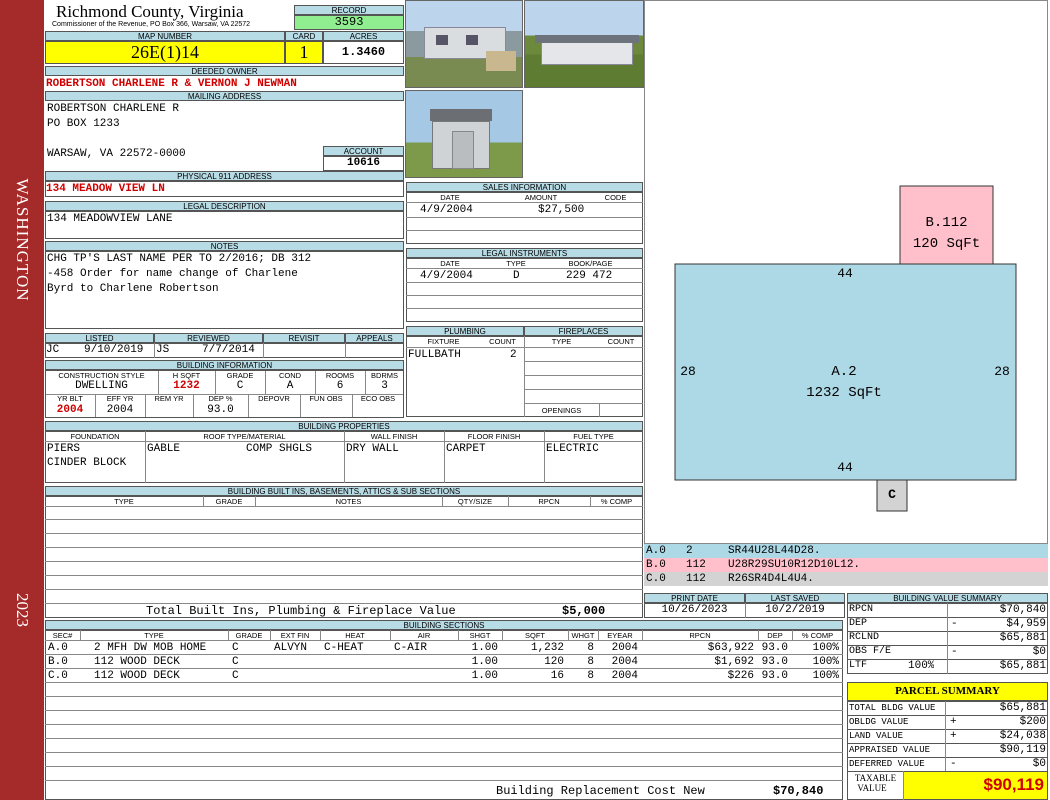 The height and width of the screenshot is (800, 1050). I want to click on sketch-left-dim: 28, so click(688, 372).